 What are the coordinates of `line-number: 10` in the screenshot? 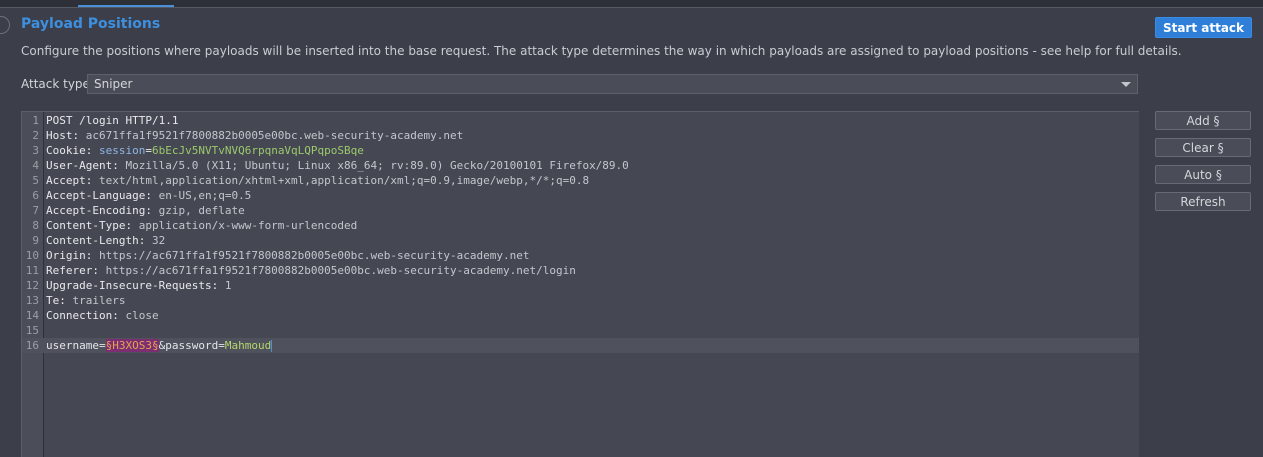 It's located at (32, 255).